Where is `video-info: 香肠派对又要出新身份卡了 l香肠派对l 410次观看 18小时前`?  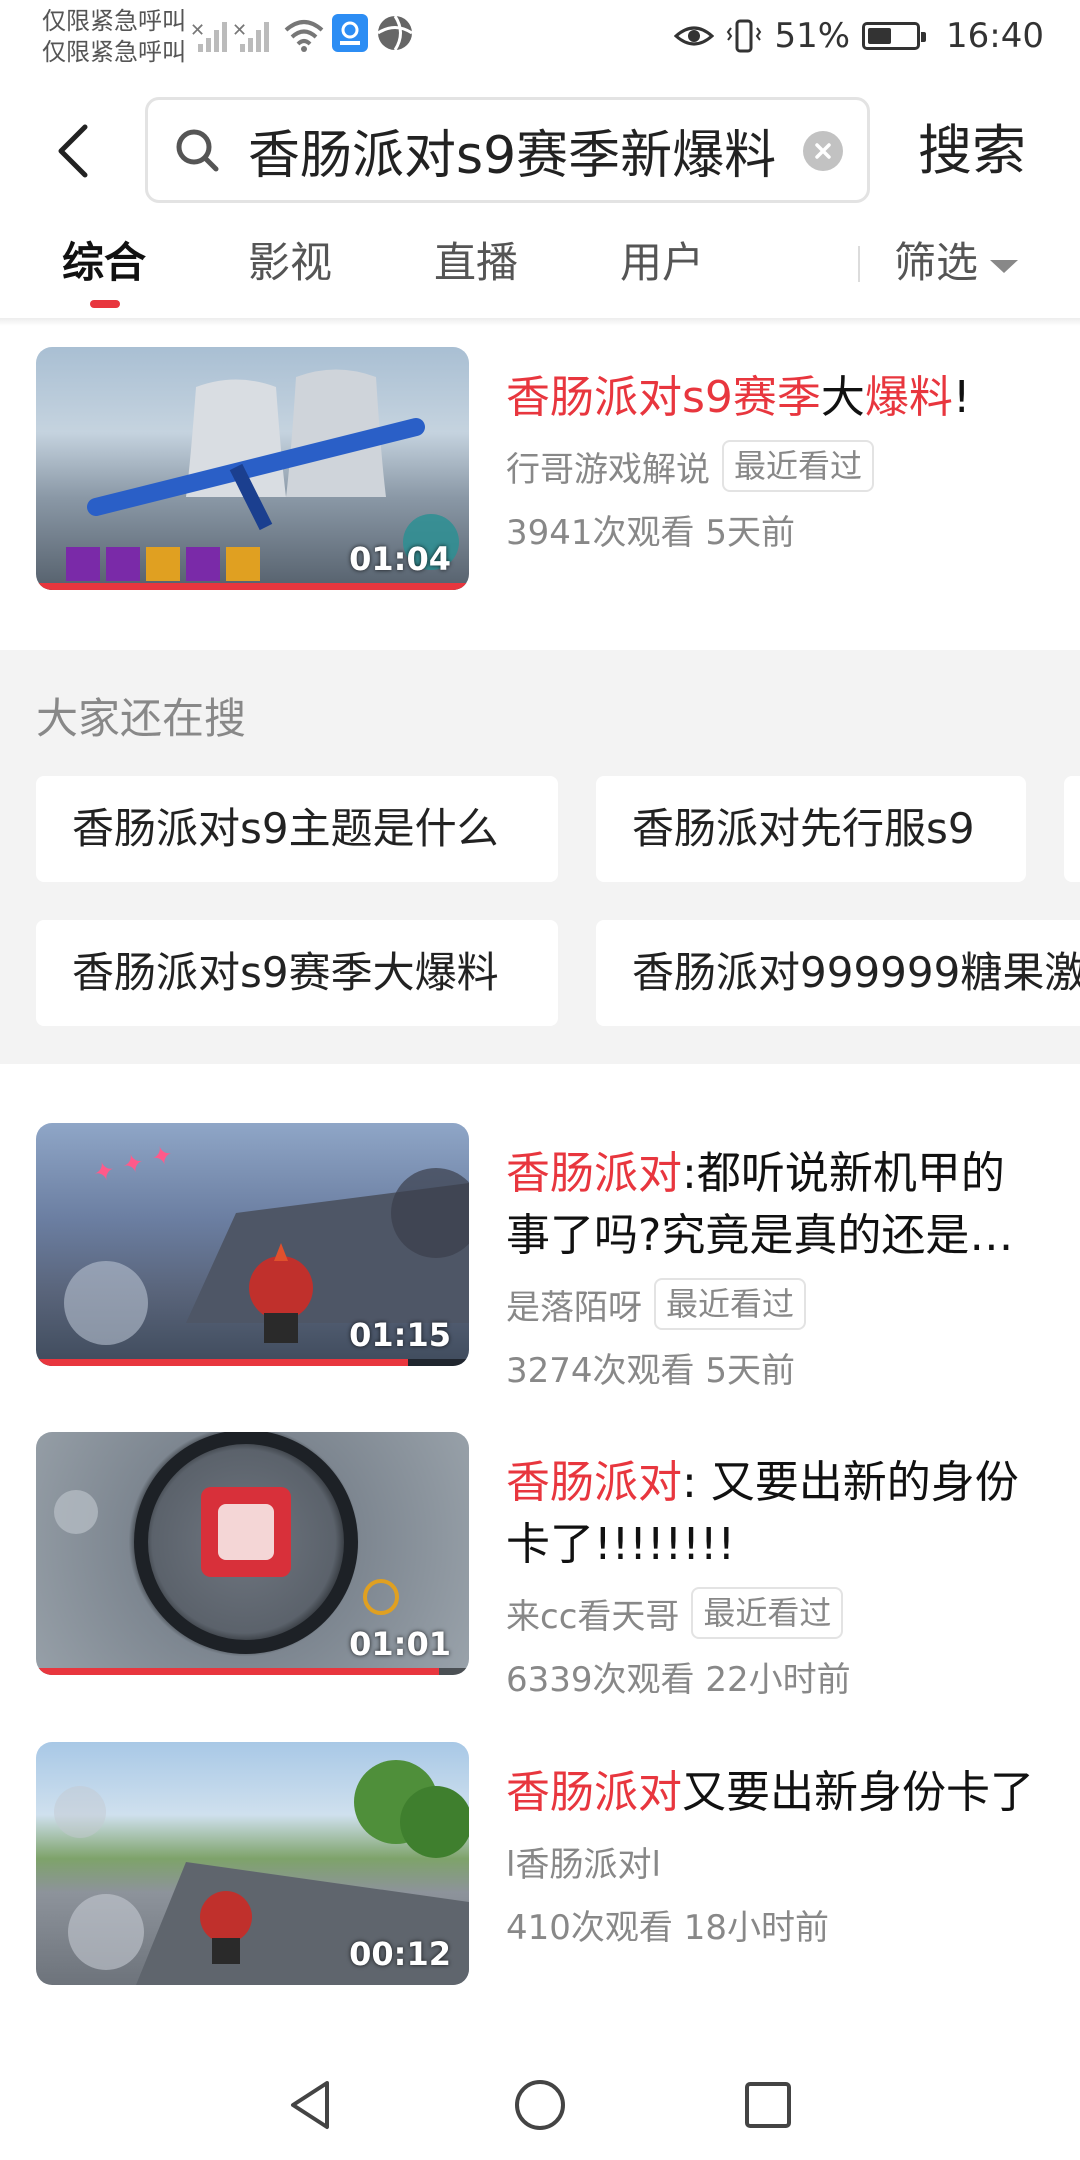 video-info: 香肠派对又要出新身份卡了 l香肠派对l 410次观看 18小时前 is located at coordinates (776, 1855).